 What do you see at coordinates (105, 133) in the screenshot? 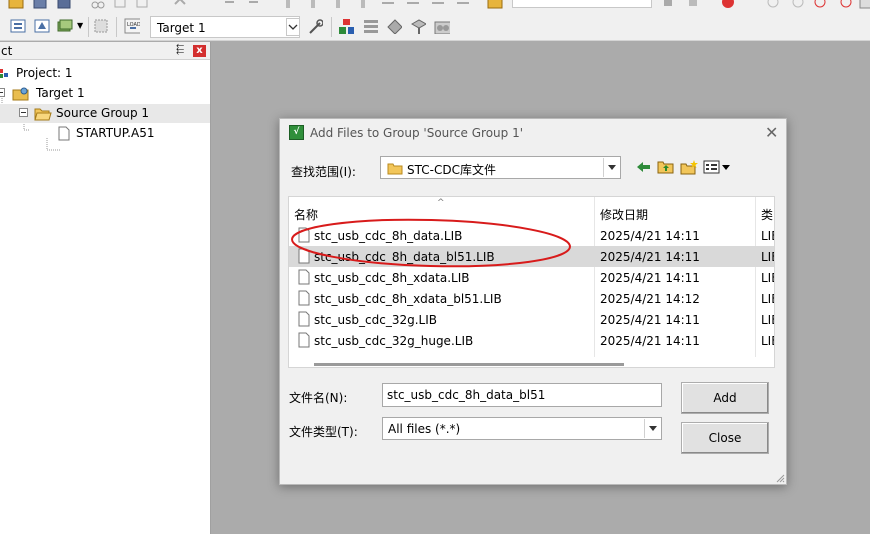
I see `tree-item-startup-file: STARTUP.A51` at bounding box center [105, 133].